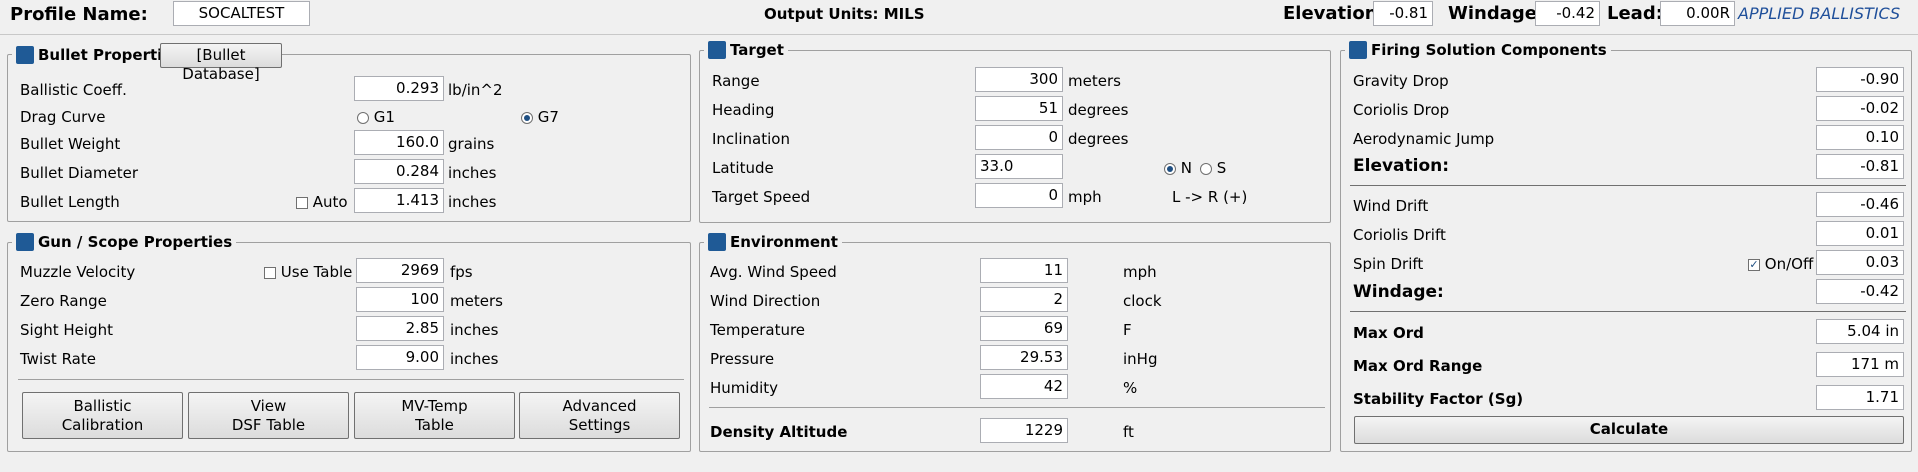 This screenshot has width=1918, height=472. I want to click on temperature-label: Temperature, so click(758, 330).